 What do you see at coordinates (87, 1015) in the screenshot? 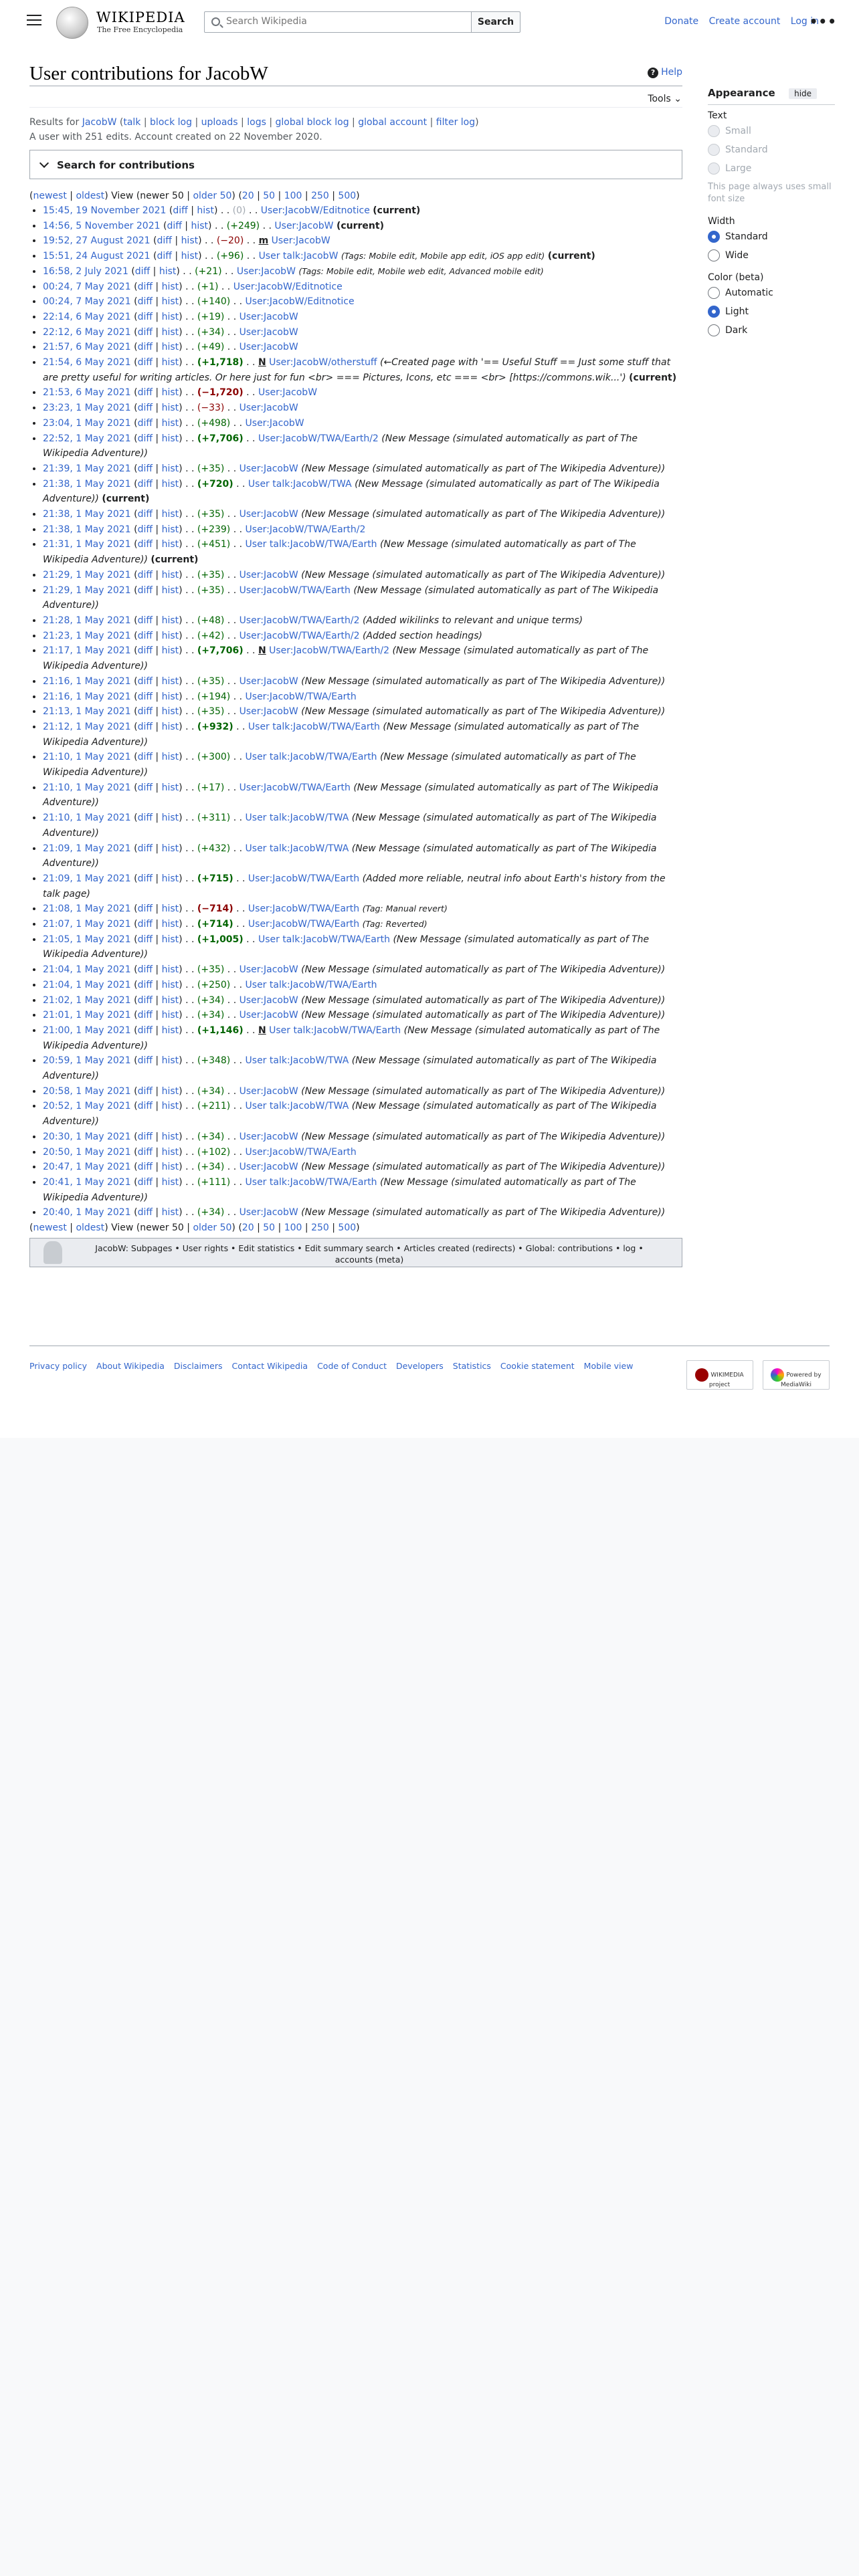
I see `contribution-date-link: 21:01, 1 May 2021` at bounding box center [87, 1015].